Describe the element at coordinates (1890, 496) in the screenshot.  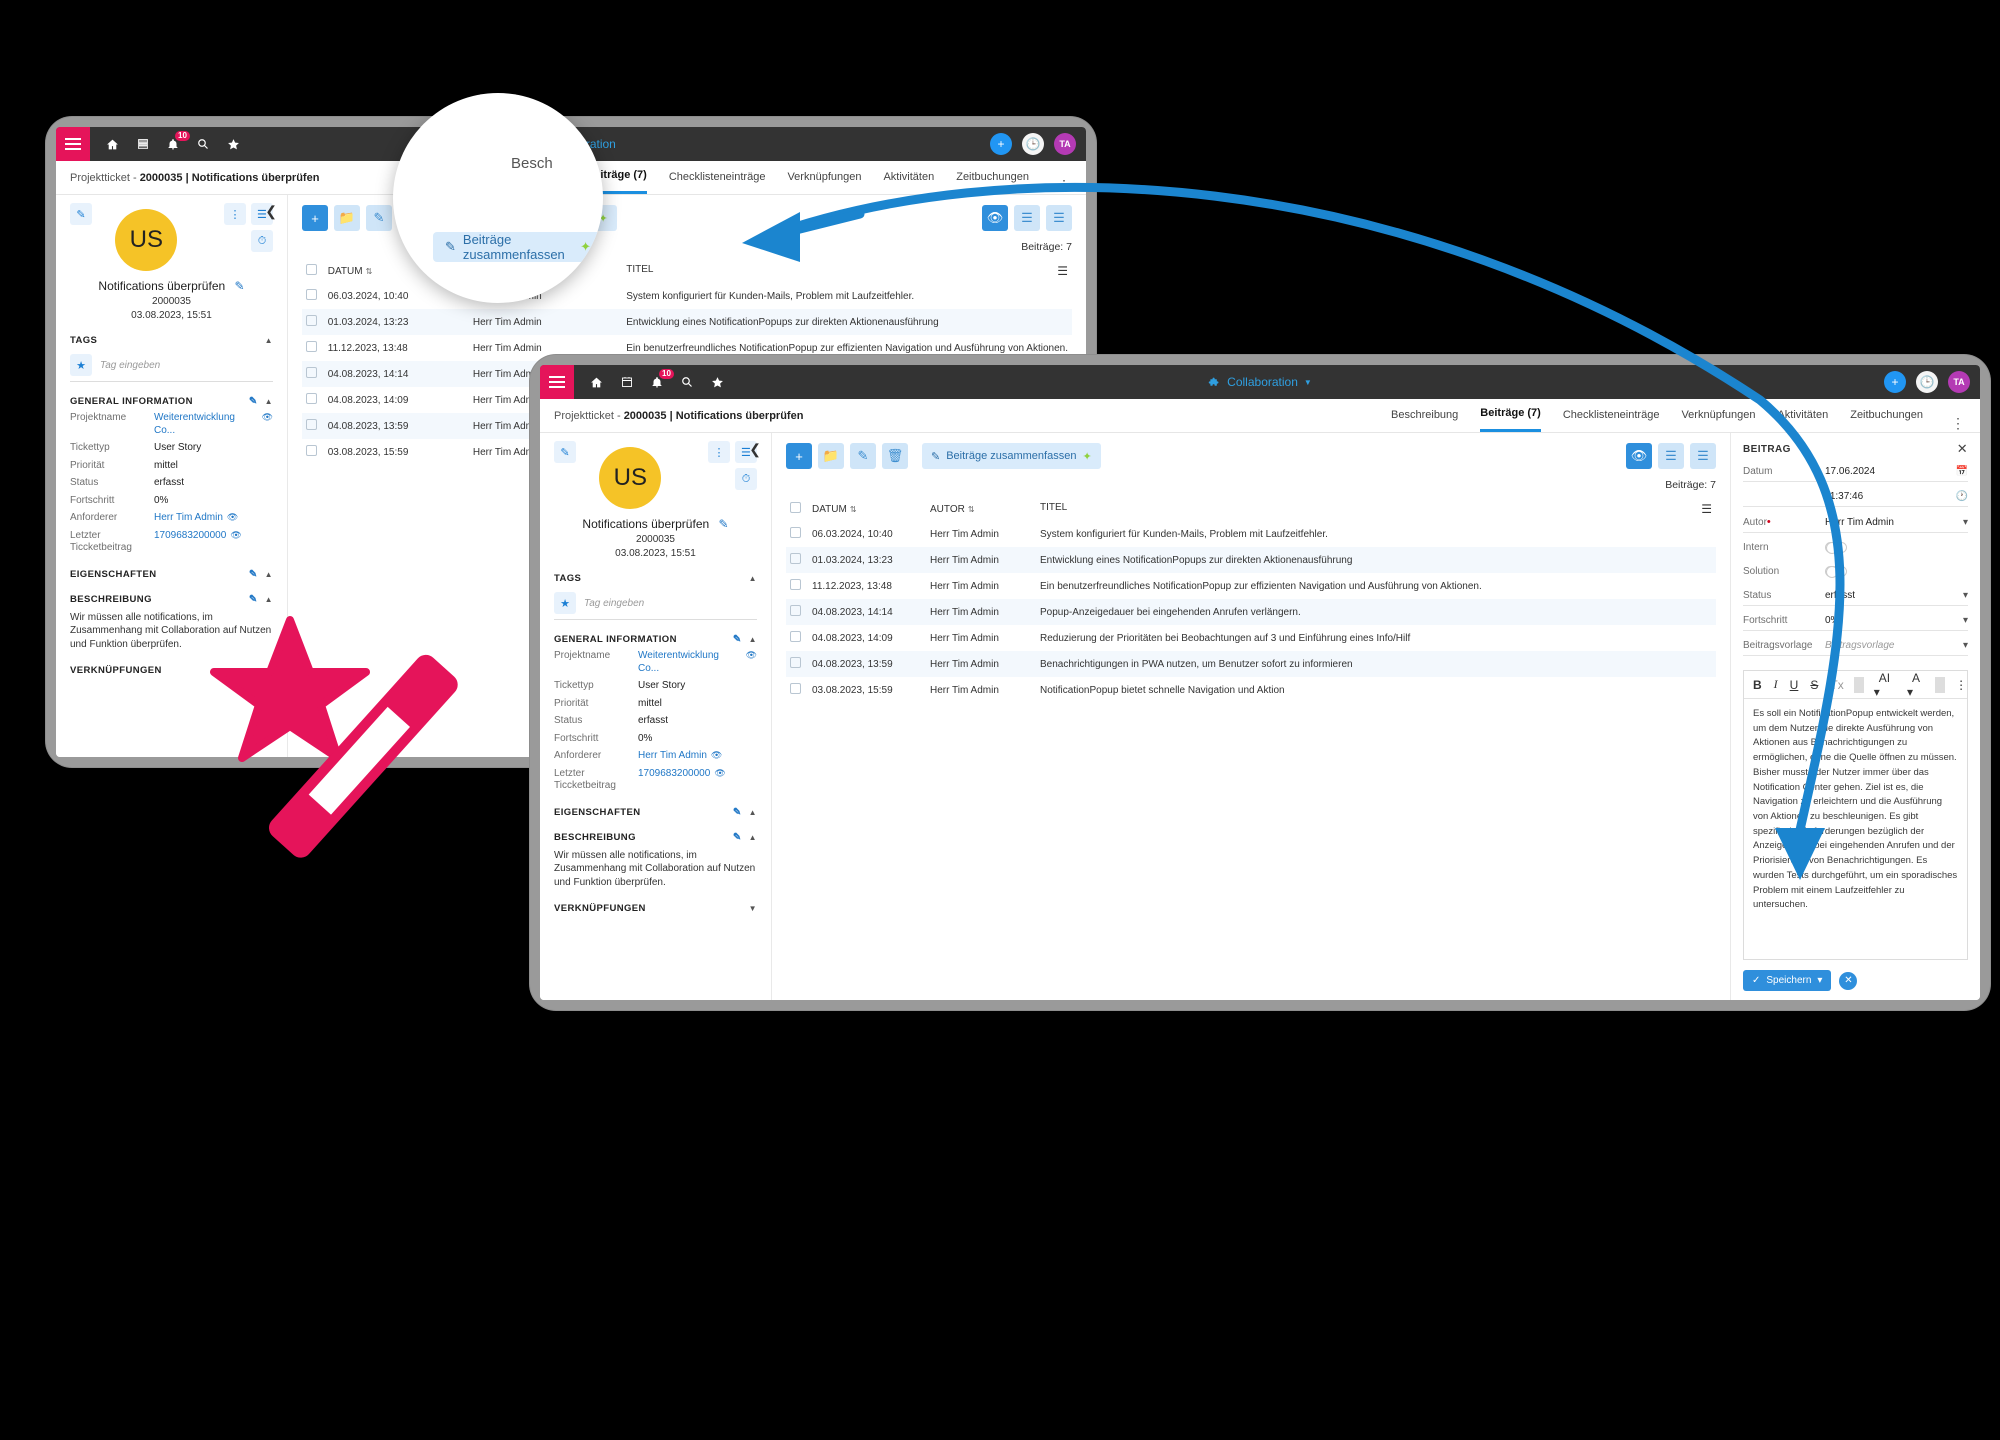
I see `time-input: 11:37:46` at that location.